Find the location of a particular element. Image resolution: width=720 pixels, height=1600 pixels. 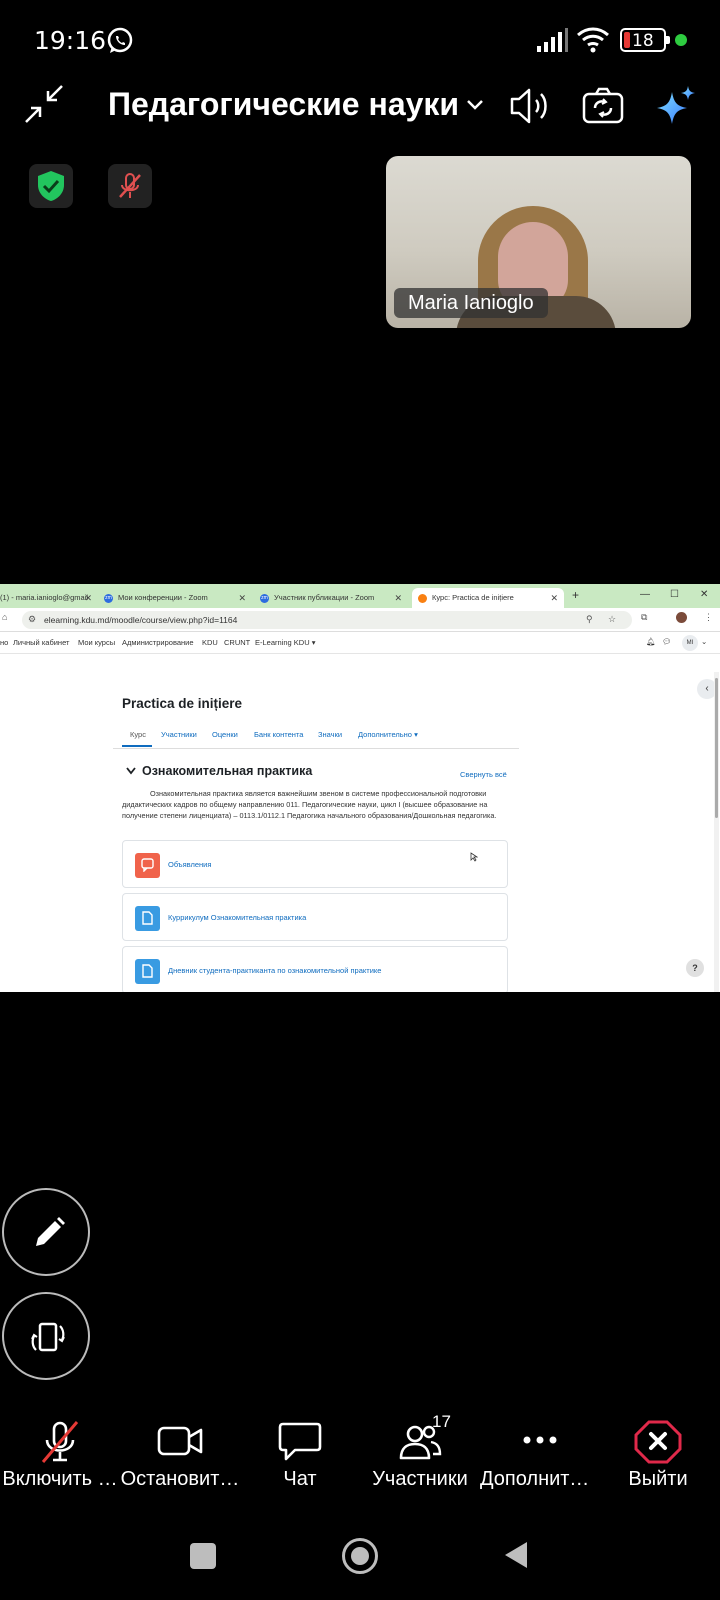

home-icon: ⌂ is located at coordinates (4, 617).